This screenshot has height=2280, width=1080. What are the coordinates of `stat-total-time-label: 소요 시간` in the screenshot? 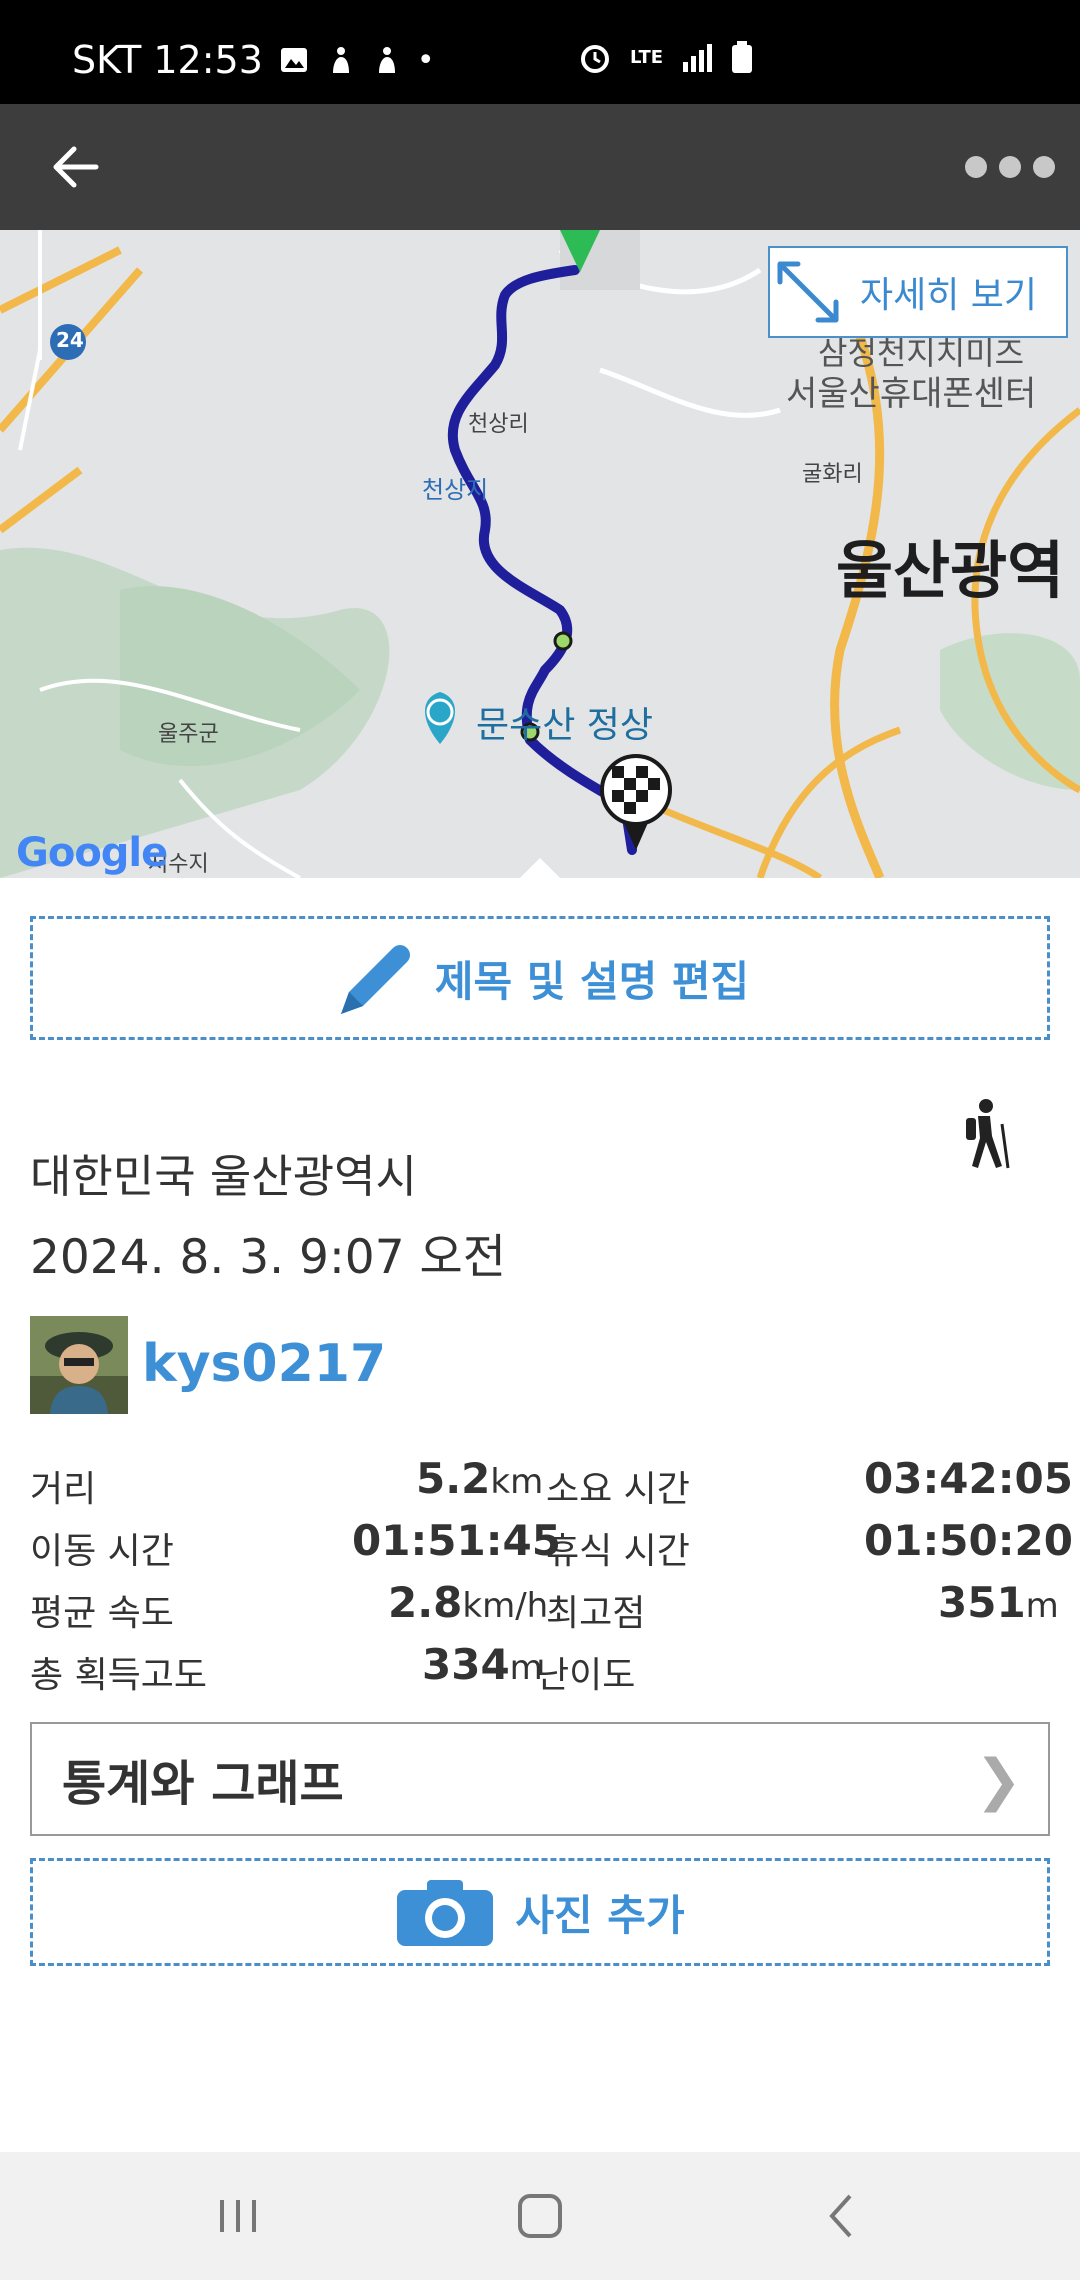 It's located at (618, 1489).